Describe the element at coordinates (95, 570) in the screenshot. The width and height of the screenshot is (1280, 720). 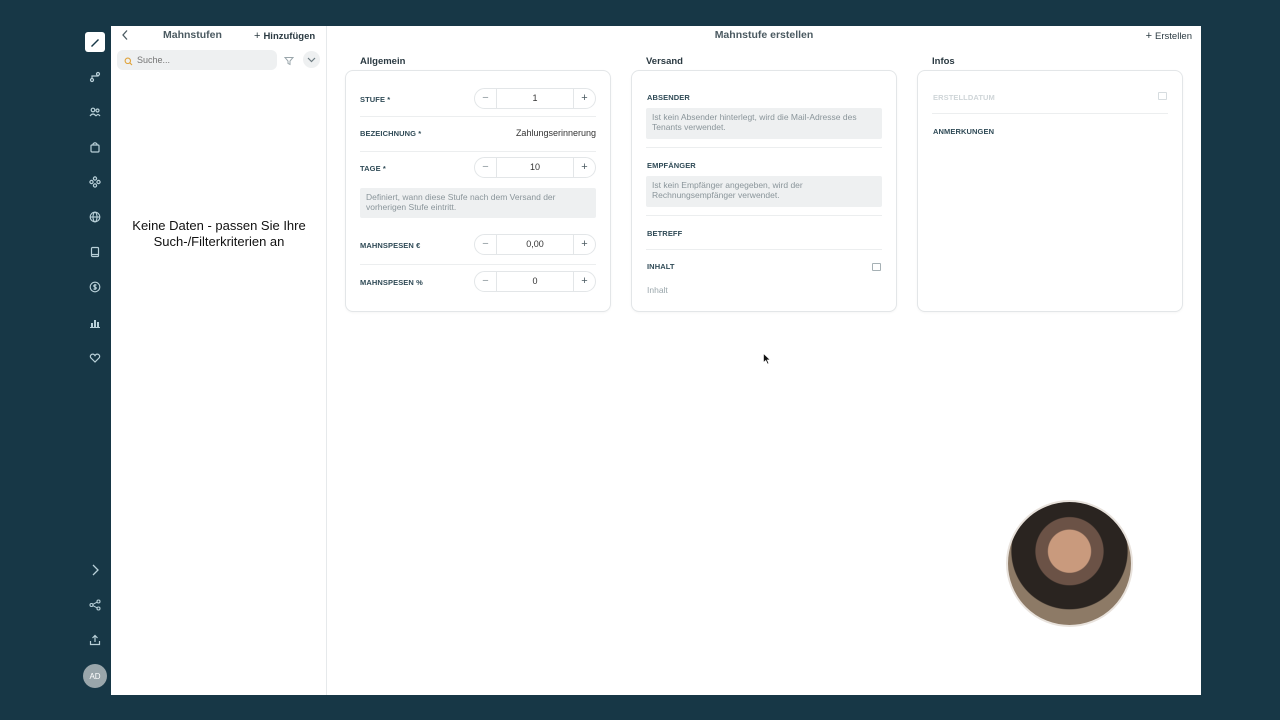
I see `chevron-right-icon` at that location.